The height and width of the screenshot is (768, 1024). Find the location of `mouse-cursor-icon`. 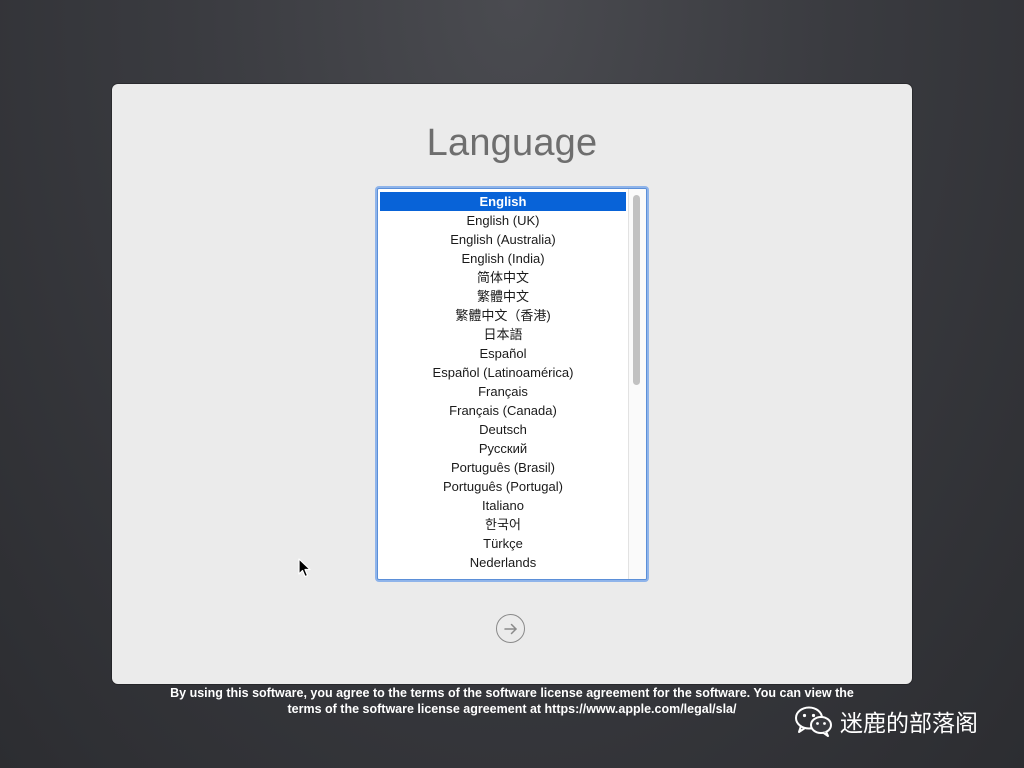

mouse-cursor-icon is located at coordinates (304, 568).